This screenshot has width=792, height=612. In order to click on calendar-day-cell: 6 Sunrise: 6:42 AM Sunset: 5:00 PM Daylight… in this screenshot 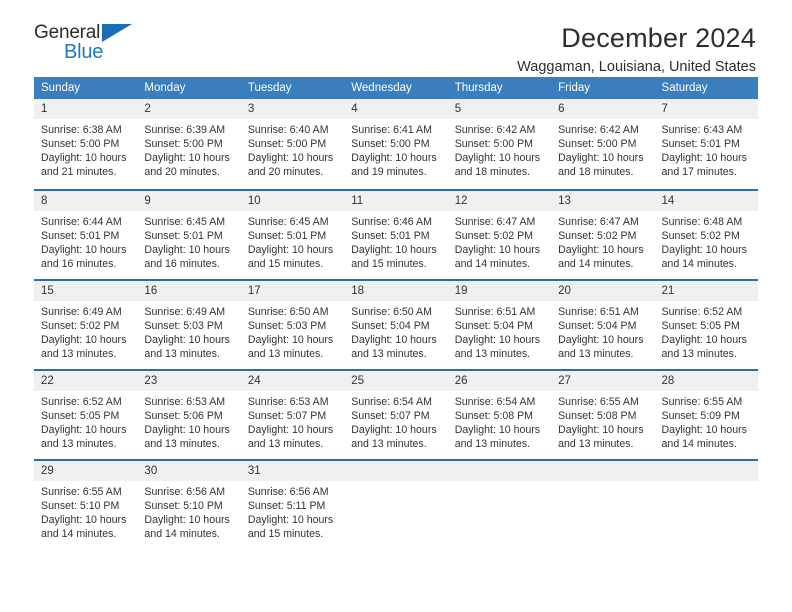, I will do `click(603, 144)`.